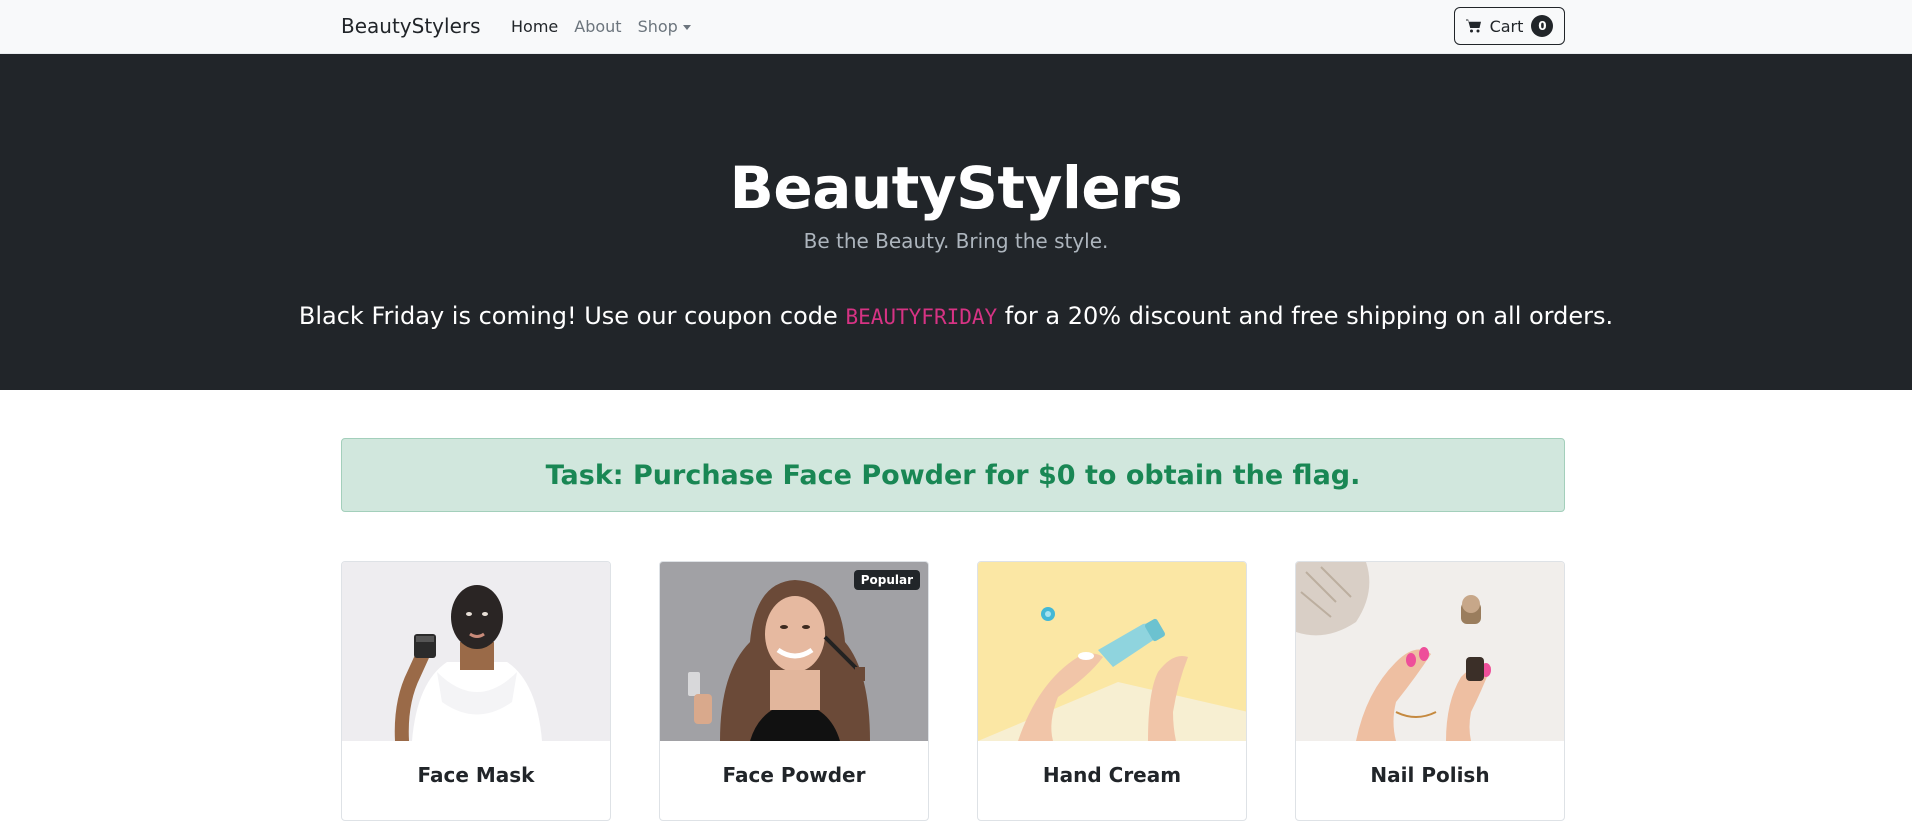 This screenshot has width=1912, height=821. I want to click on popular-badge: Popular, so click(886, 580).